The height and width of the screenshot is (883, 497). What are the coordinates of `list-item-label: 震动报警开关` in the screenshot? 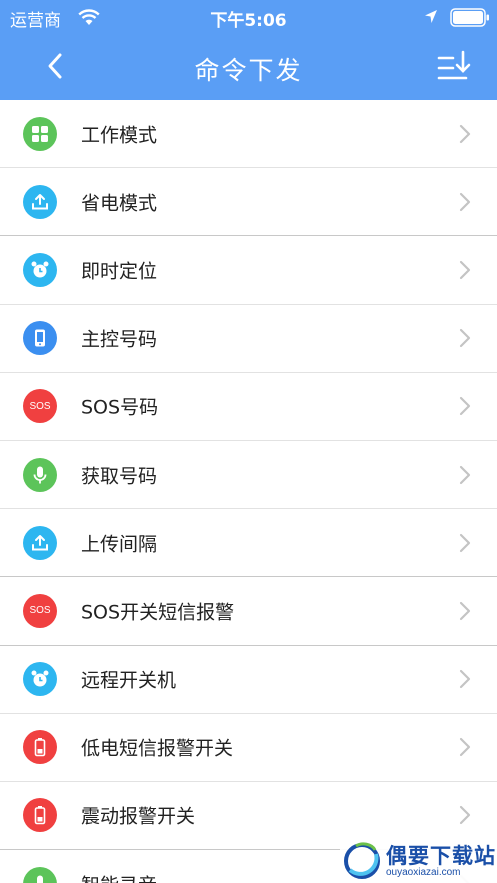 It's located at (138, 816).